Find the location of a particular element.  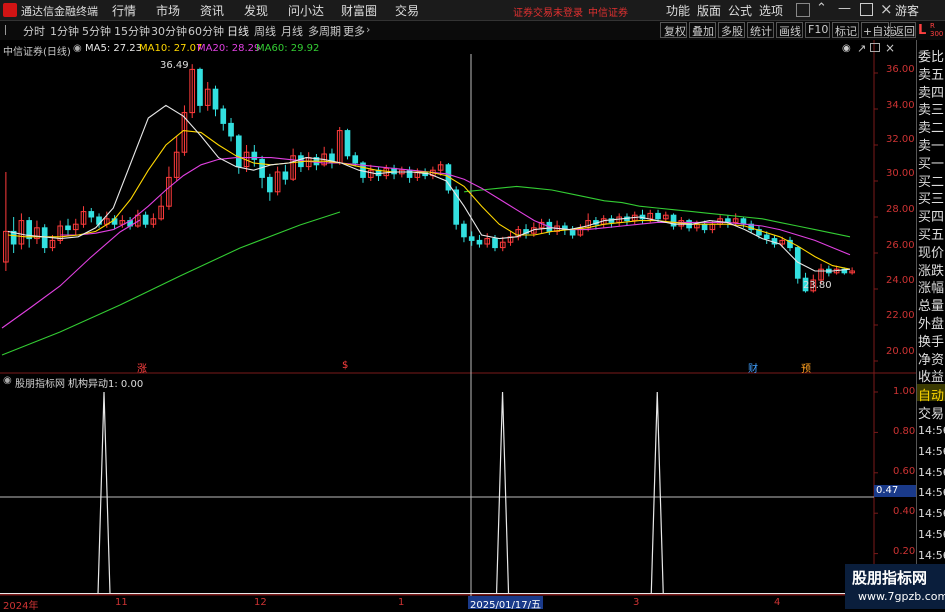

collapse-icon: ⌃ is located at coordinates (821, 8).